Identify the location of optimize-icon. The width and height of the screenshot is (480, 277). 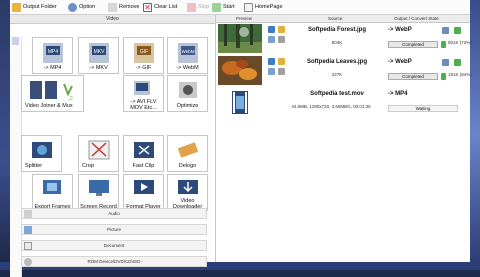
(188, 90).